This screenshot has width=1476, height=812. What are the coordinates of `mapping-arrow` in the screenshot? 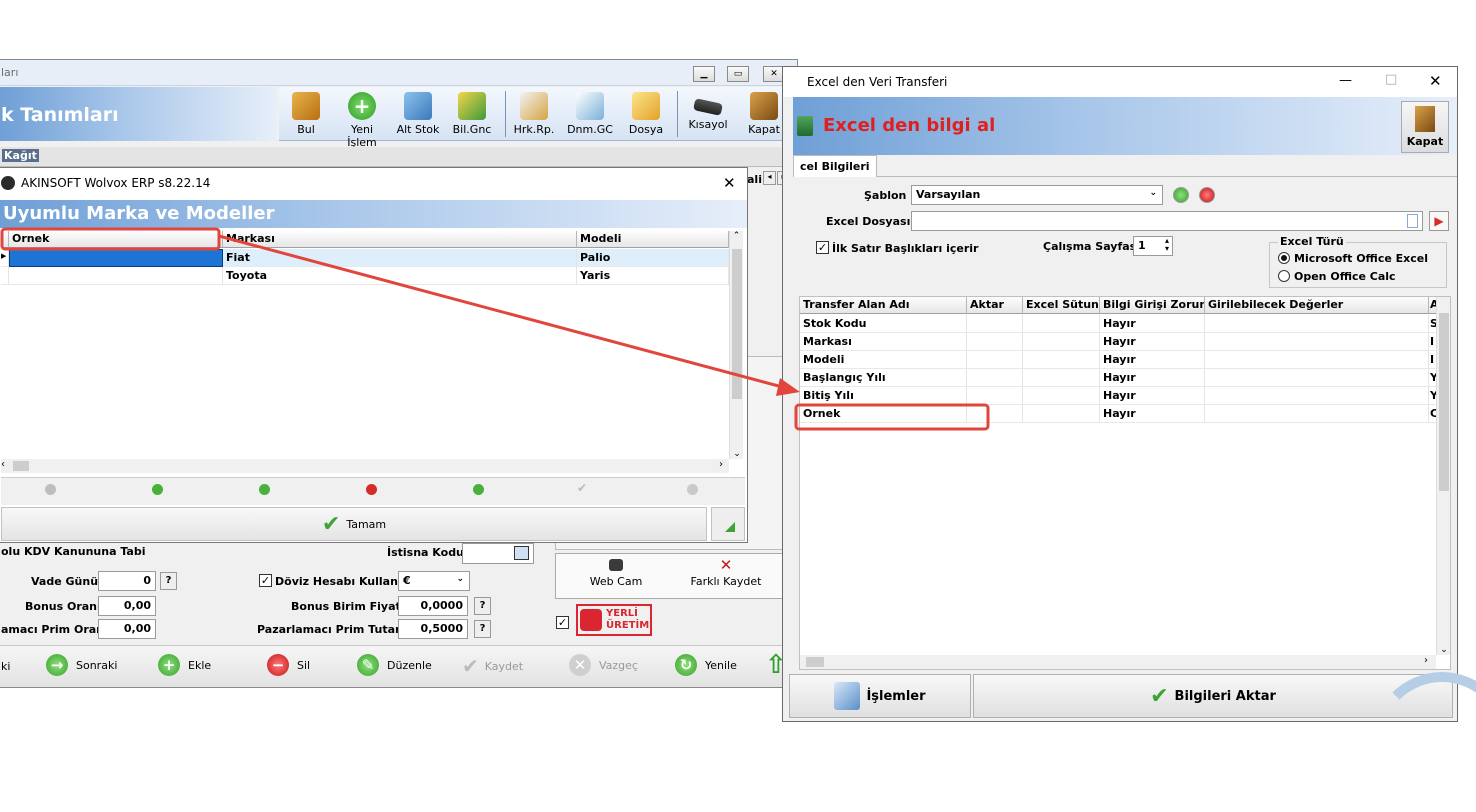 It's located at (502, 312).